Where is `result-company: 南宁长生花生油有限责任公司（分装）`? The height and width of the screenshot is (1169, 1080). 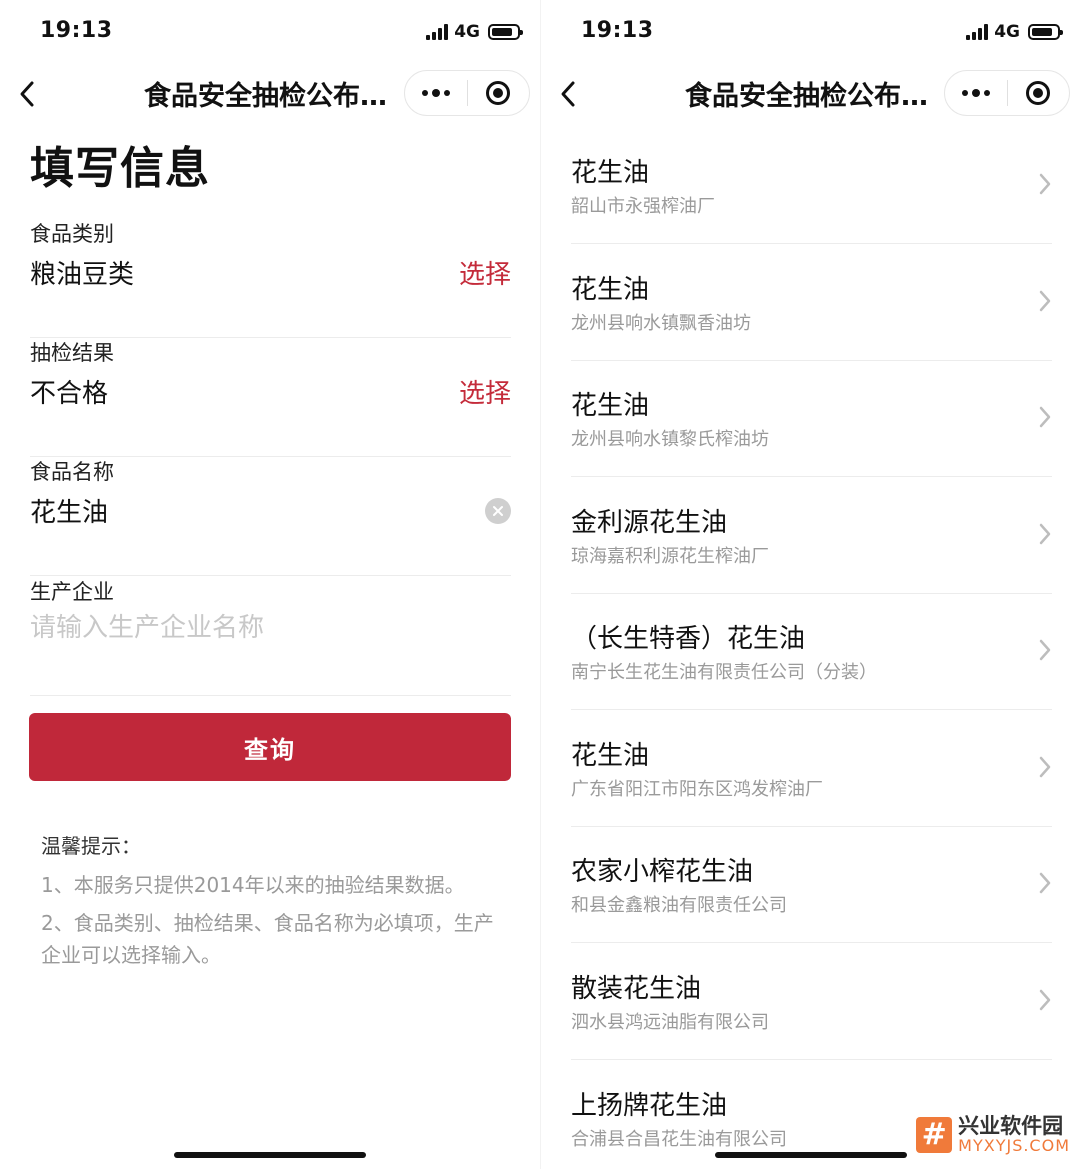
result-company: 南宁长生花生油有限责任公司（分装） is located at coordinates (724, 672).